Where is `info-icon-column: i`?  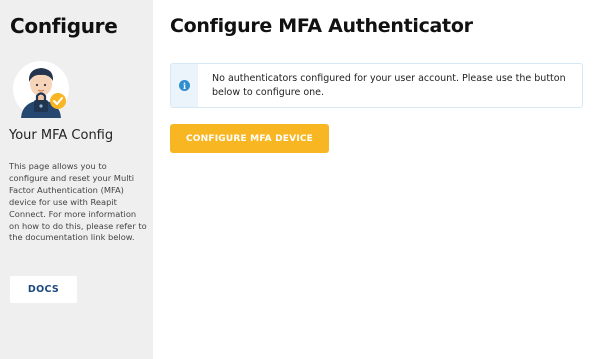 info-icon-column: i is located at coordinates (184, 85).